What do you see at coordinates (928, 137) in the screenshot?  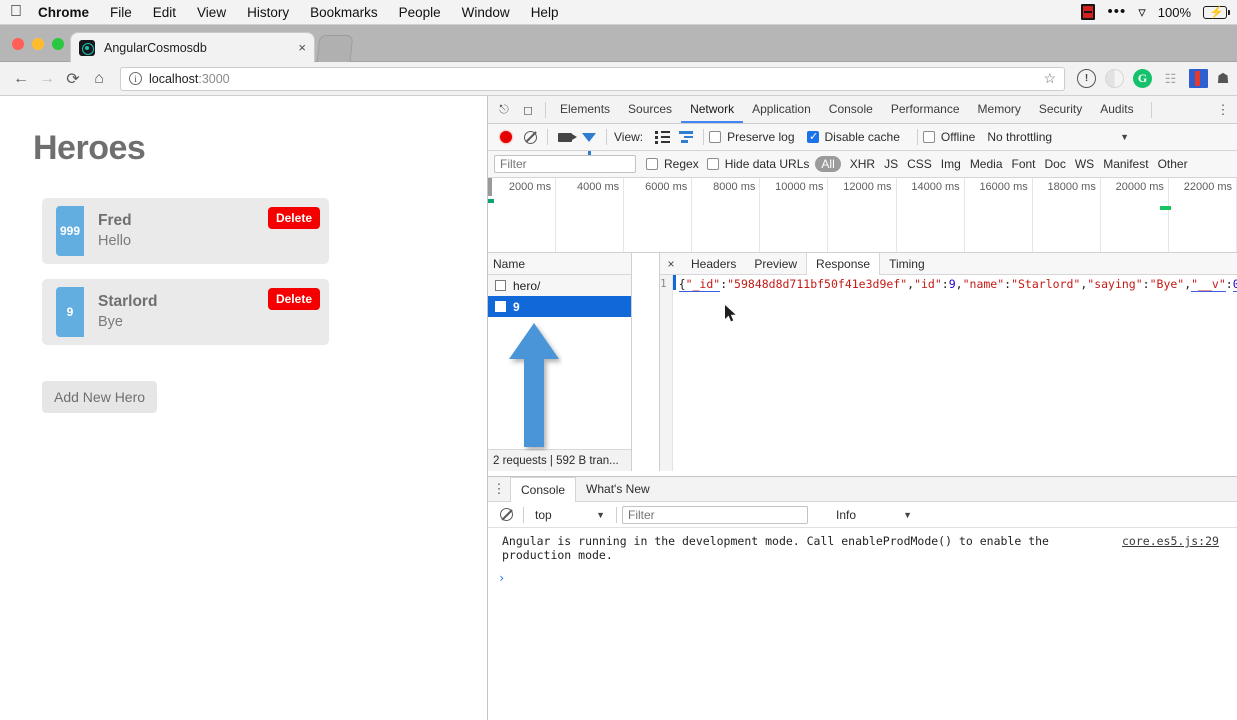 I see `offline-checkbox` at bounding box center [928, 137].